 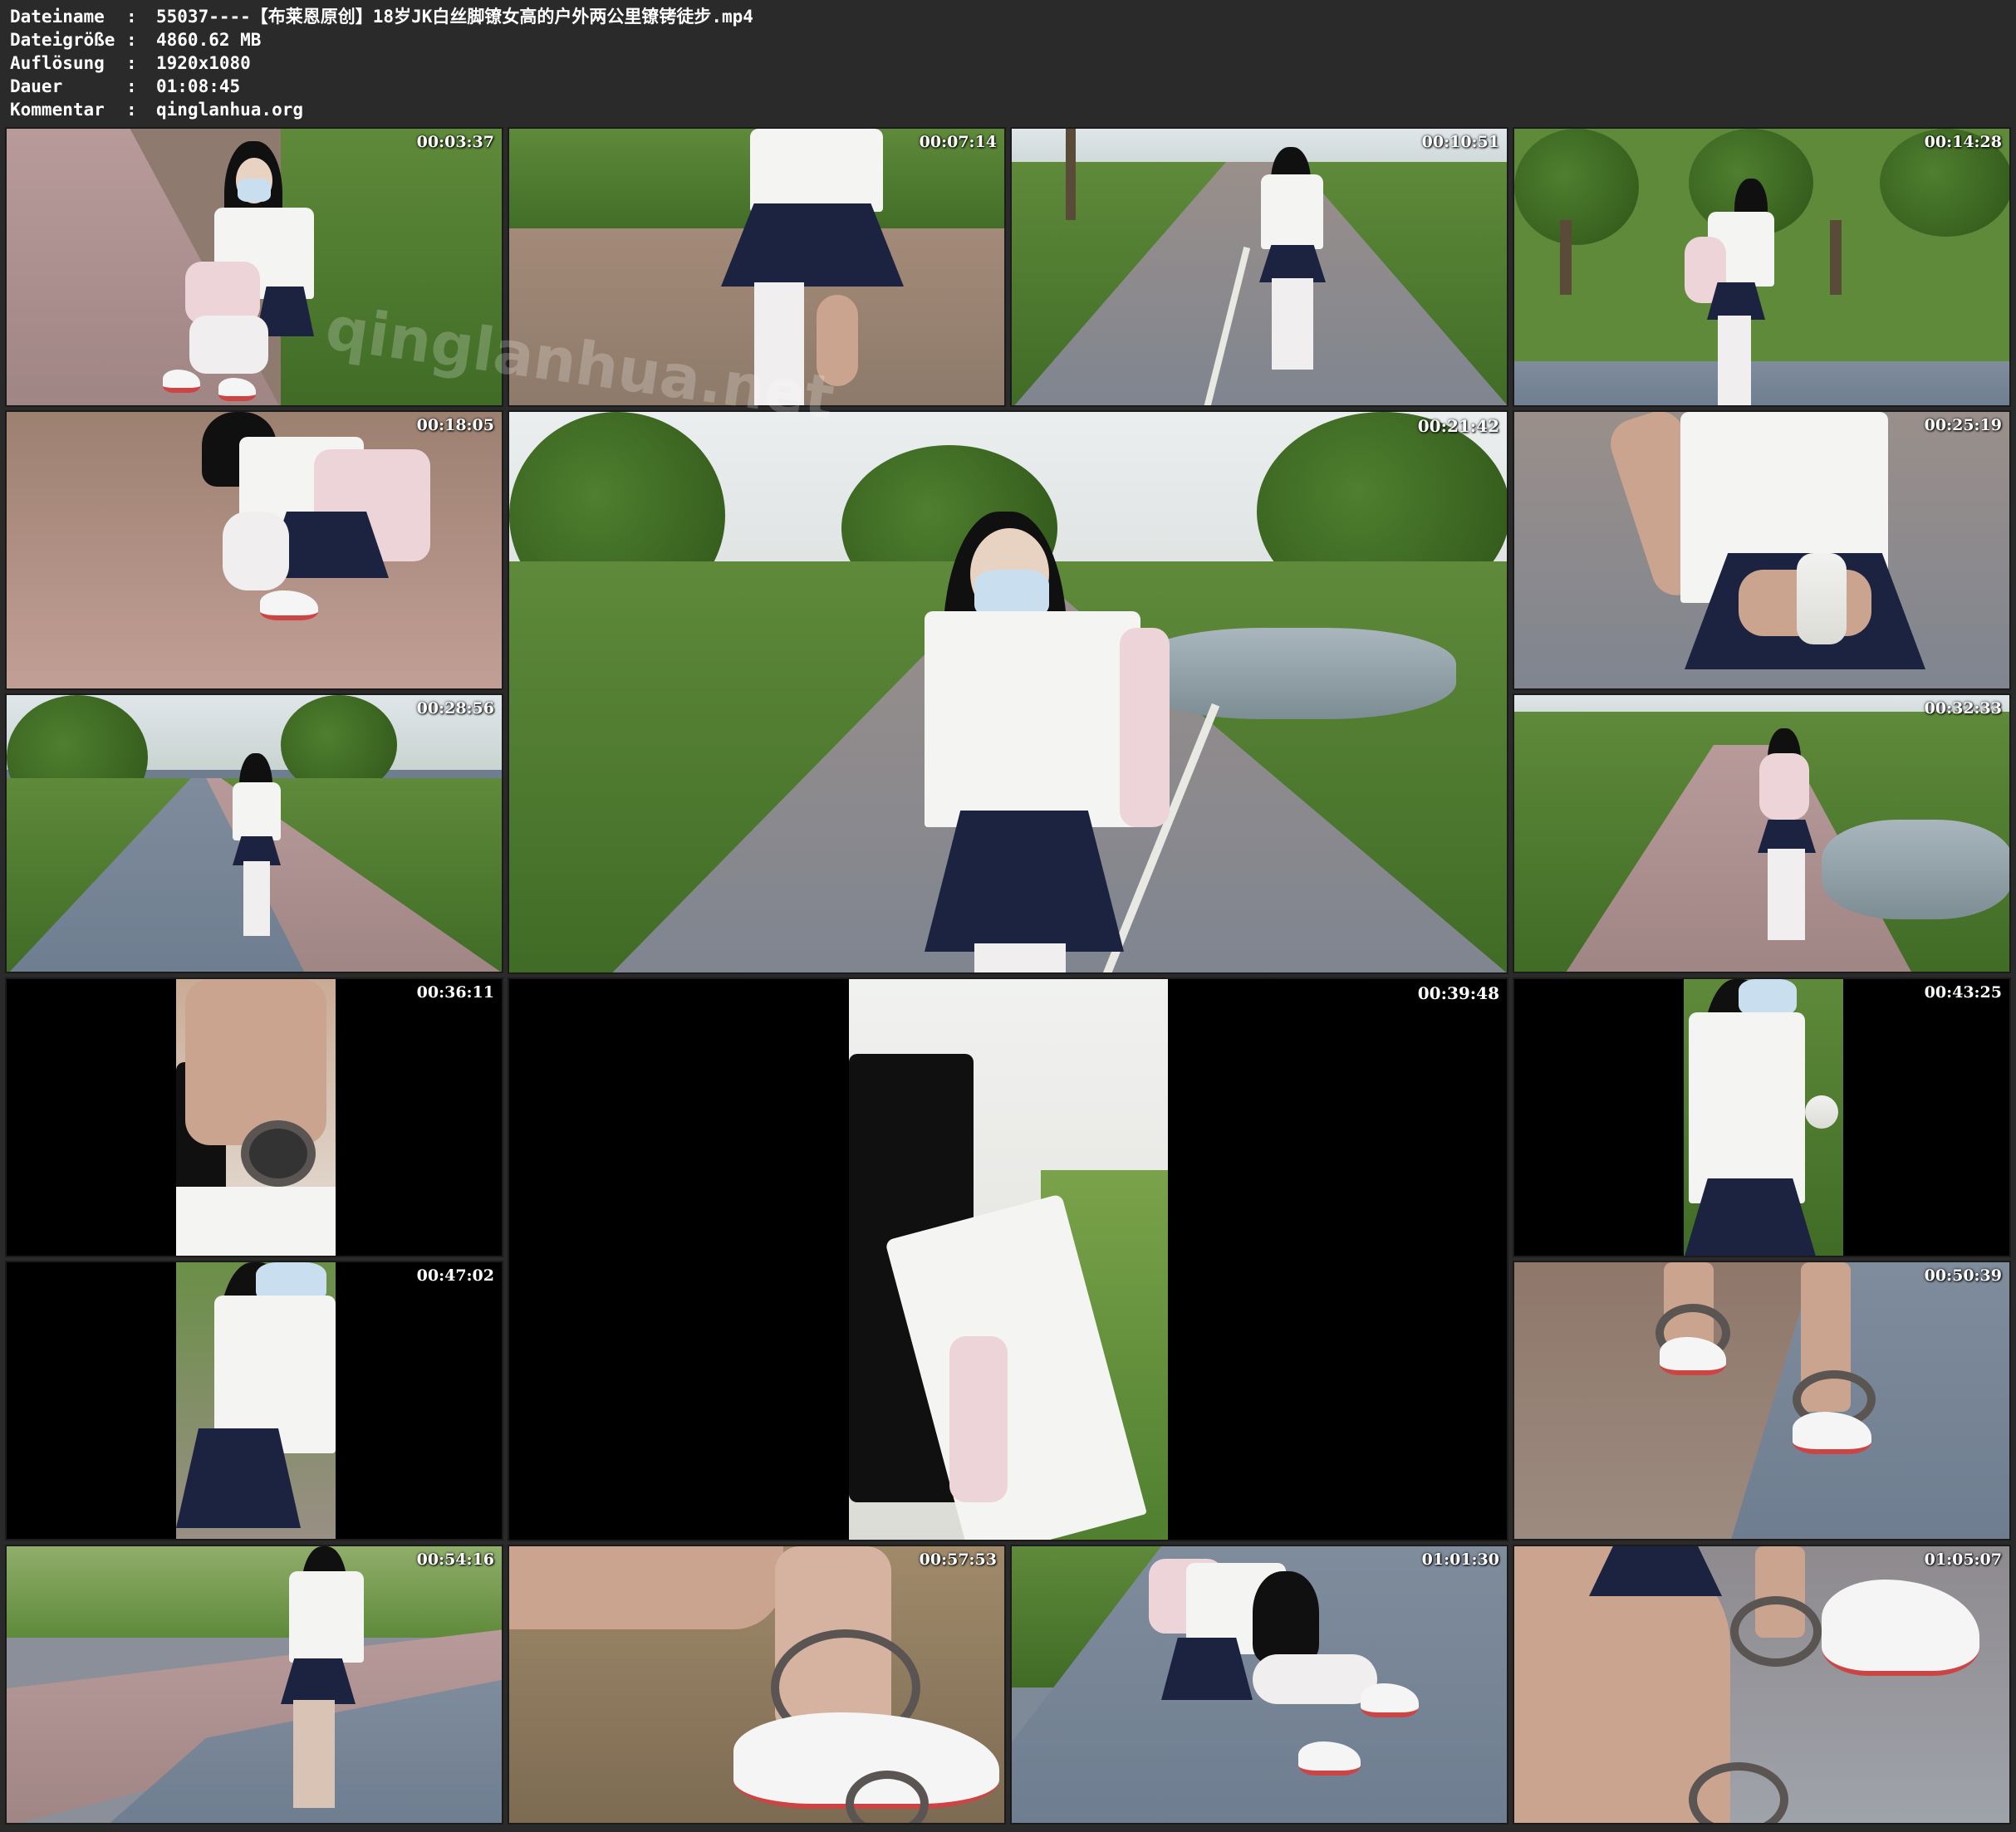 I want to click on scene-vertical-girl-mask, so click(x=1761, y=1117).